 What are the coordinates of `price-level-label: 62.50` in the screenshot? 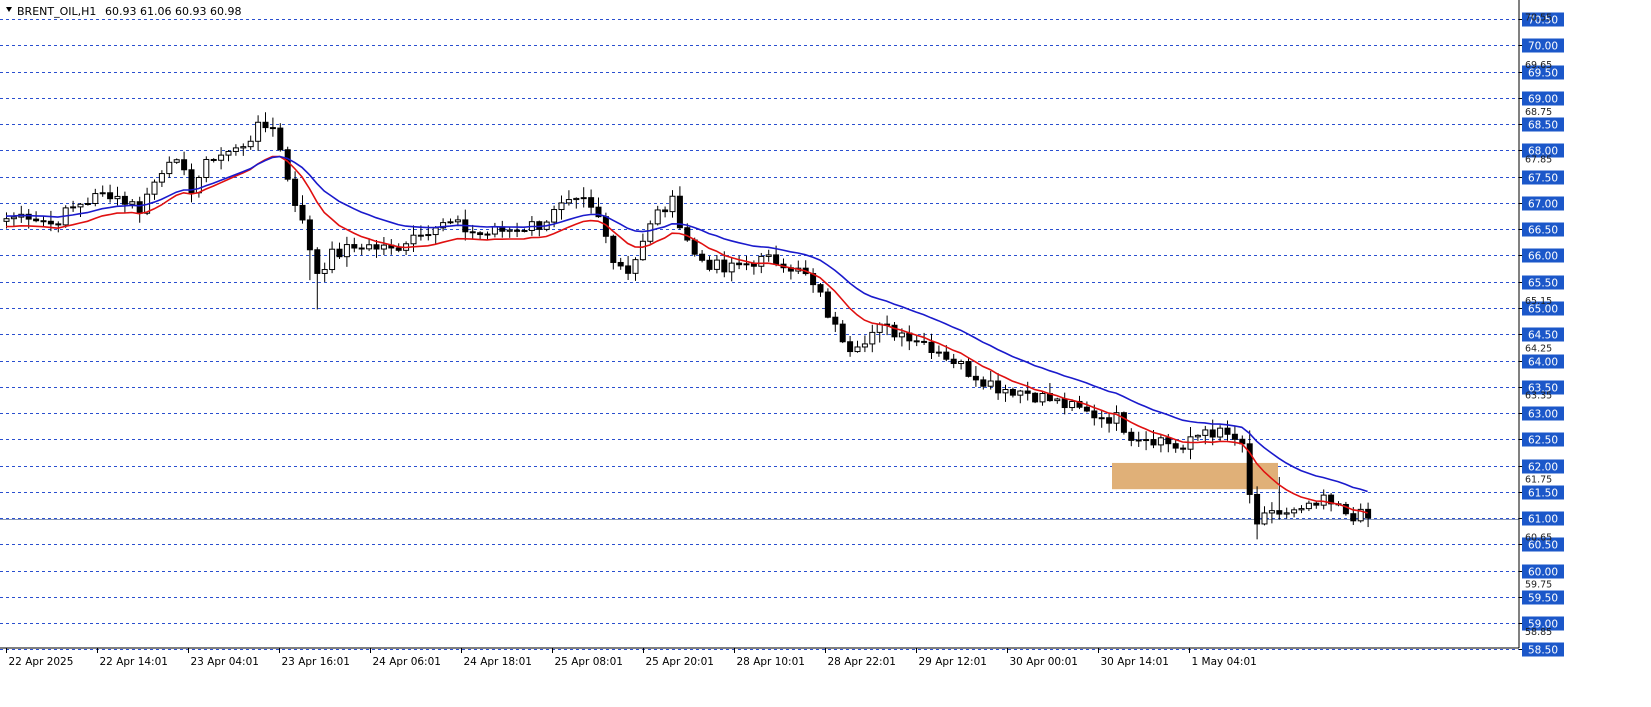 It's located at (1543, 441).